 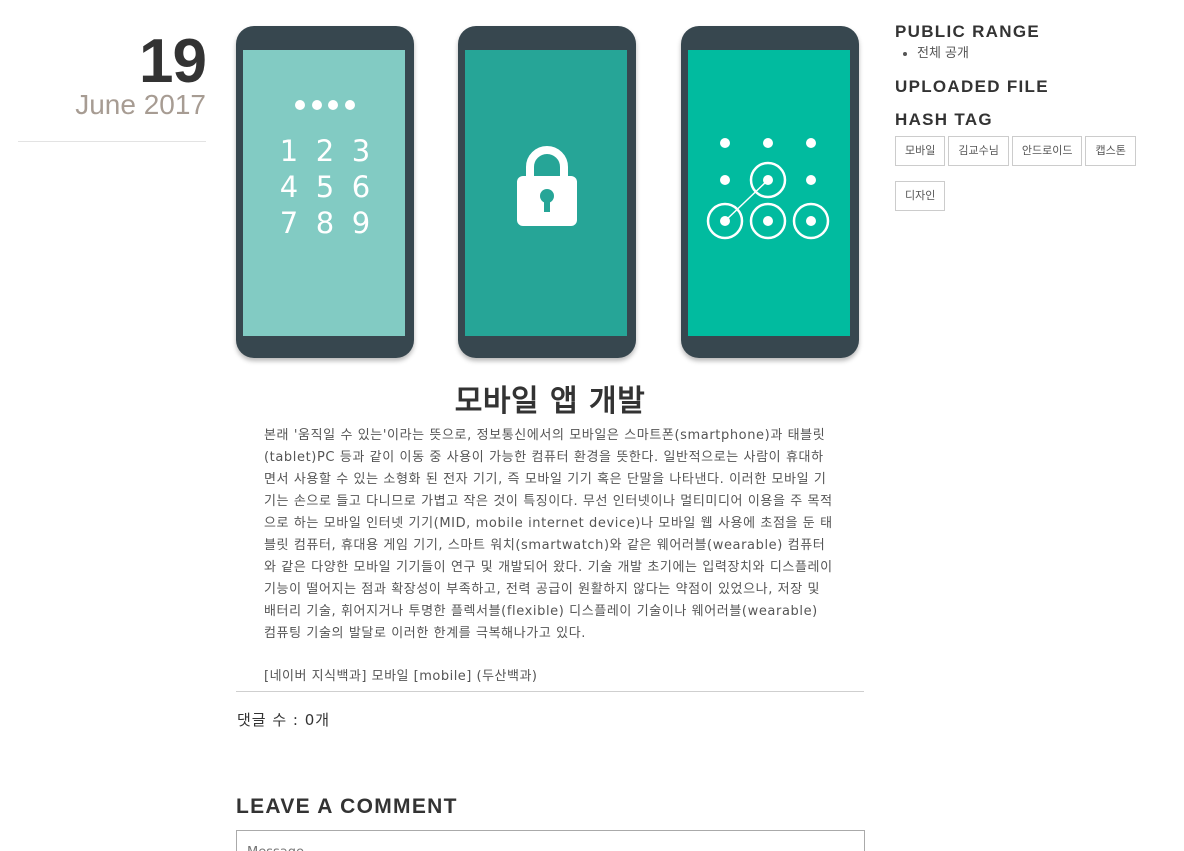 I want to click on uploaded-file-heading: UPLOADED FILE, so click(x=972, y=86).